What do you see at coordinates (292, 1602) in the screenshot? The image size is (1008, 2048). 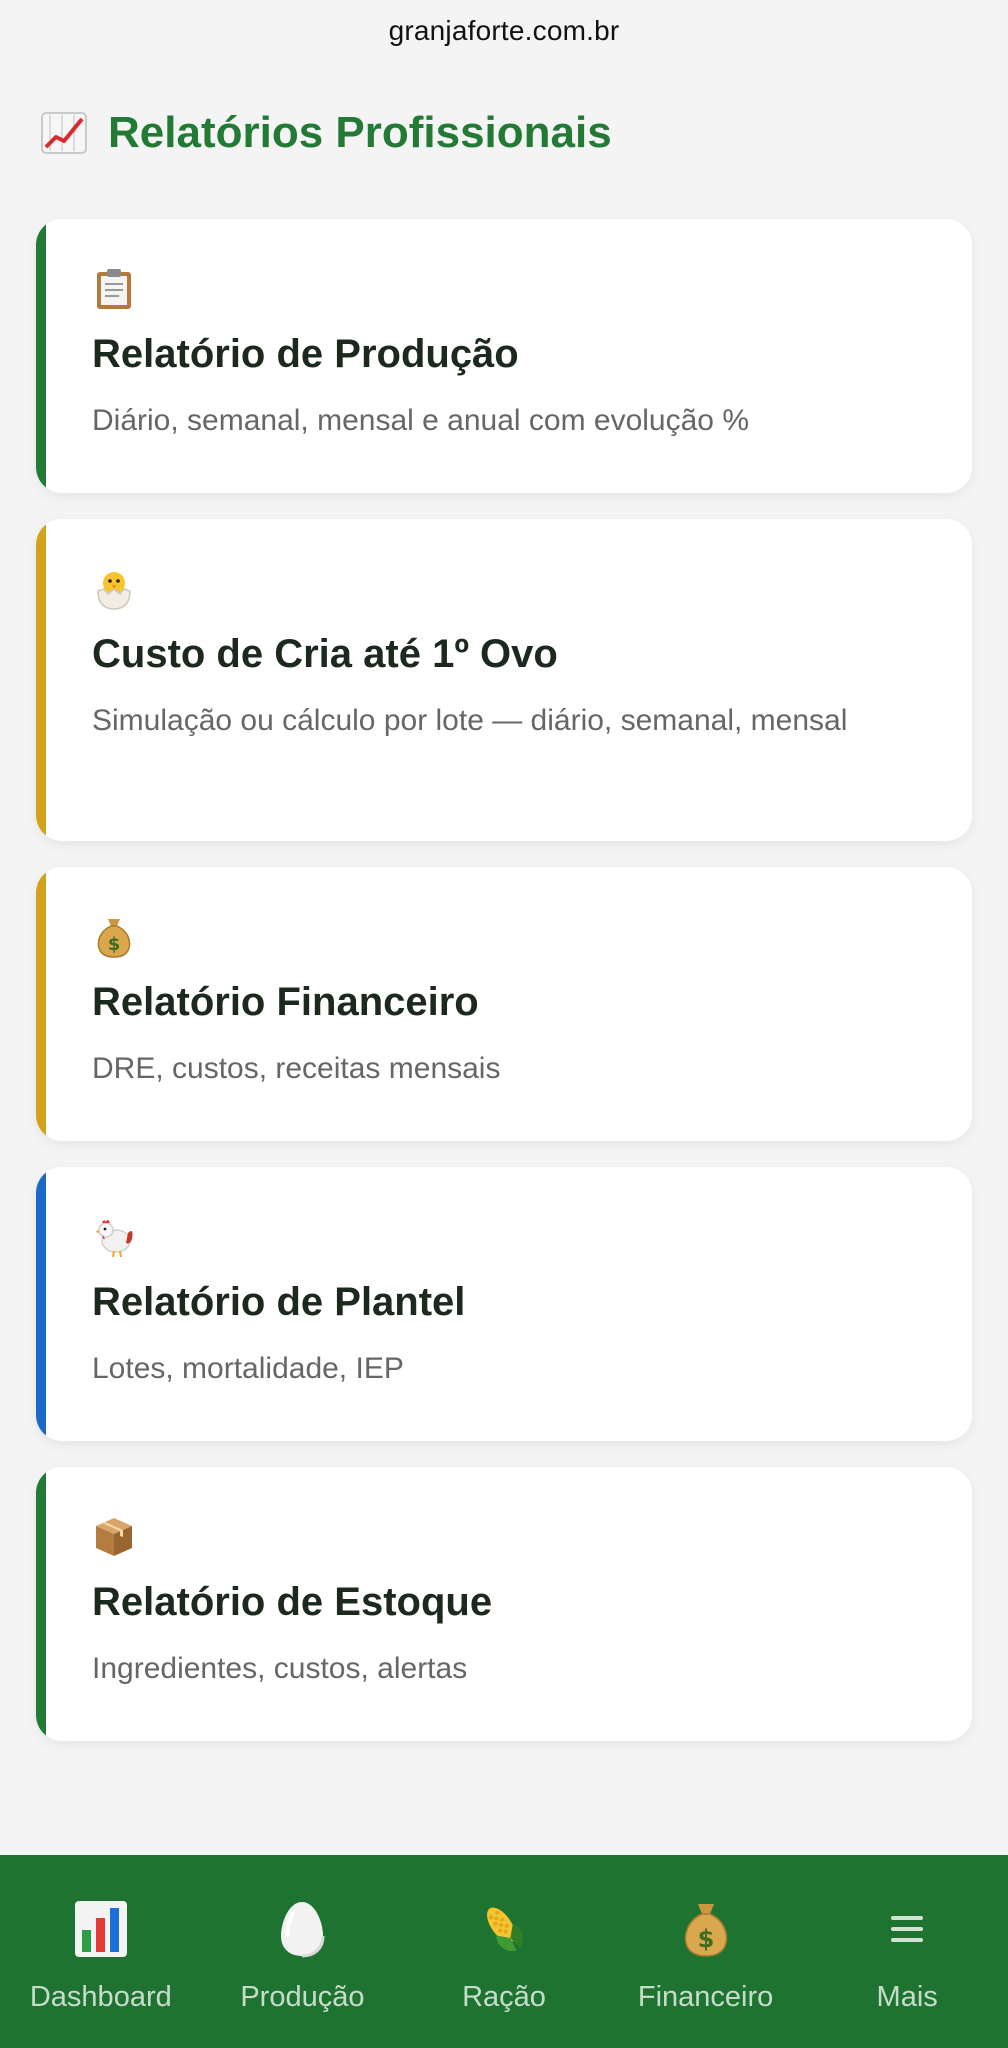 I see `report-title: Relatório de Estoque` at bounding box center [292, 1602].